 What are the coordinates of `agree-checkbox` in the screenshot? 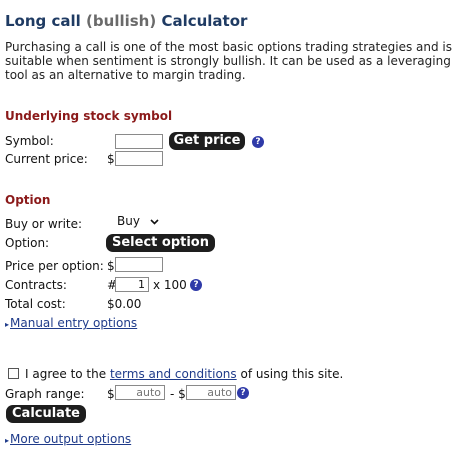 It's located at (13, 373).